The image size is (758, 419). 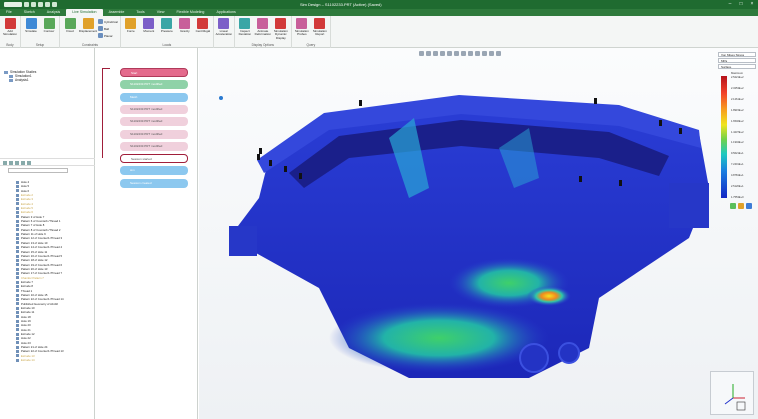 I want to click on timeline-step: Session created, so click(x=154, y=183).